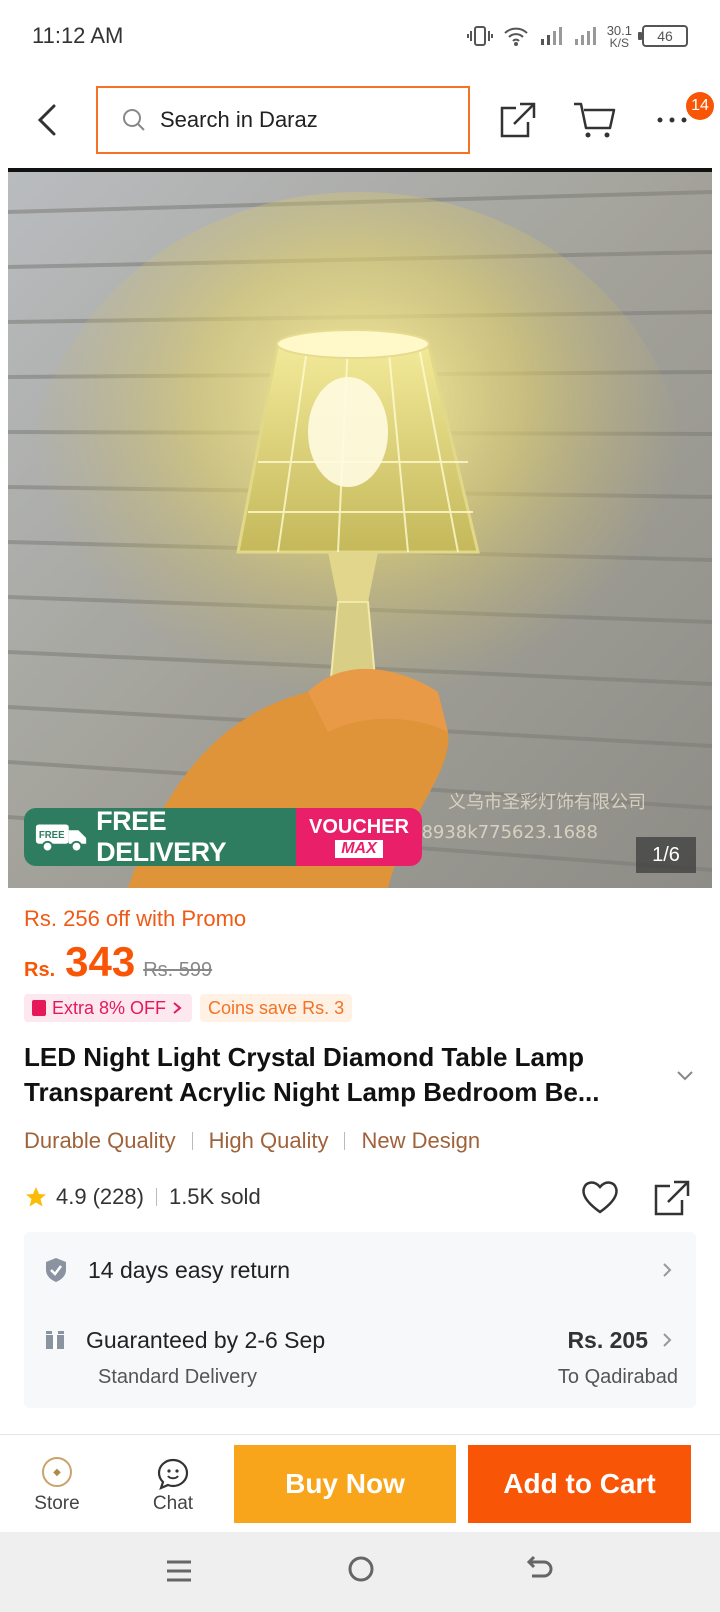 The width and height of the screenshot is (720, 1612). Describe the element at coordinates (268, 1140) in the screenshot. I see `feature-item: High Quality` at that location.